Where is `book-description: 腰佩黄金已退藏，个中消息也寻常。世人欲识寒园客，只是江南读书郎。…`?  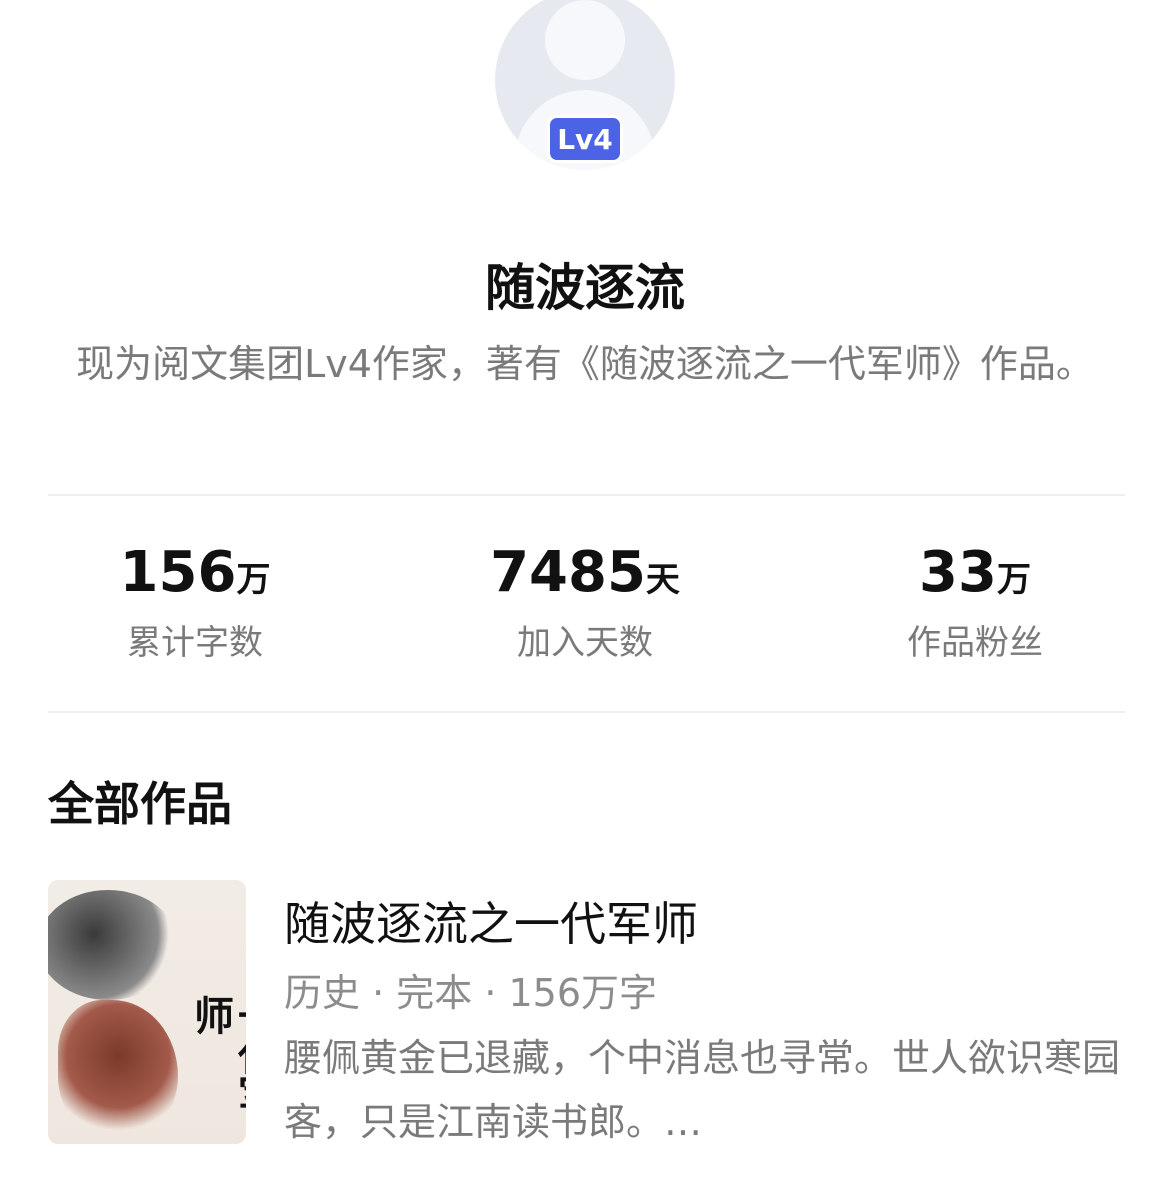 book-description: 腰佩黄金已退藏，个中消息也寻常。世人欲识寒园客，只是江南读书郎。… is located at coordinates (702, 1090).